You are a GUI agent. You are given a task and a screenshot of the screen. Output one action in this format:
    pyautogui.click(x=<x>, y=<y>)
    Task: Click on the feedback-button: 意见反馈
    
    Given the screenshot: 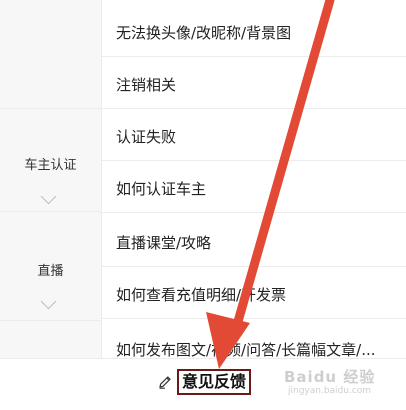 What is the action you would take?
    pyautogui.click(x=204, y=382)
    